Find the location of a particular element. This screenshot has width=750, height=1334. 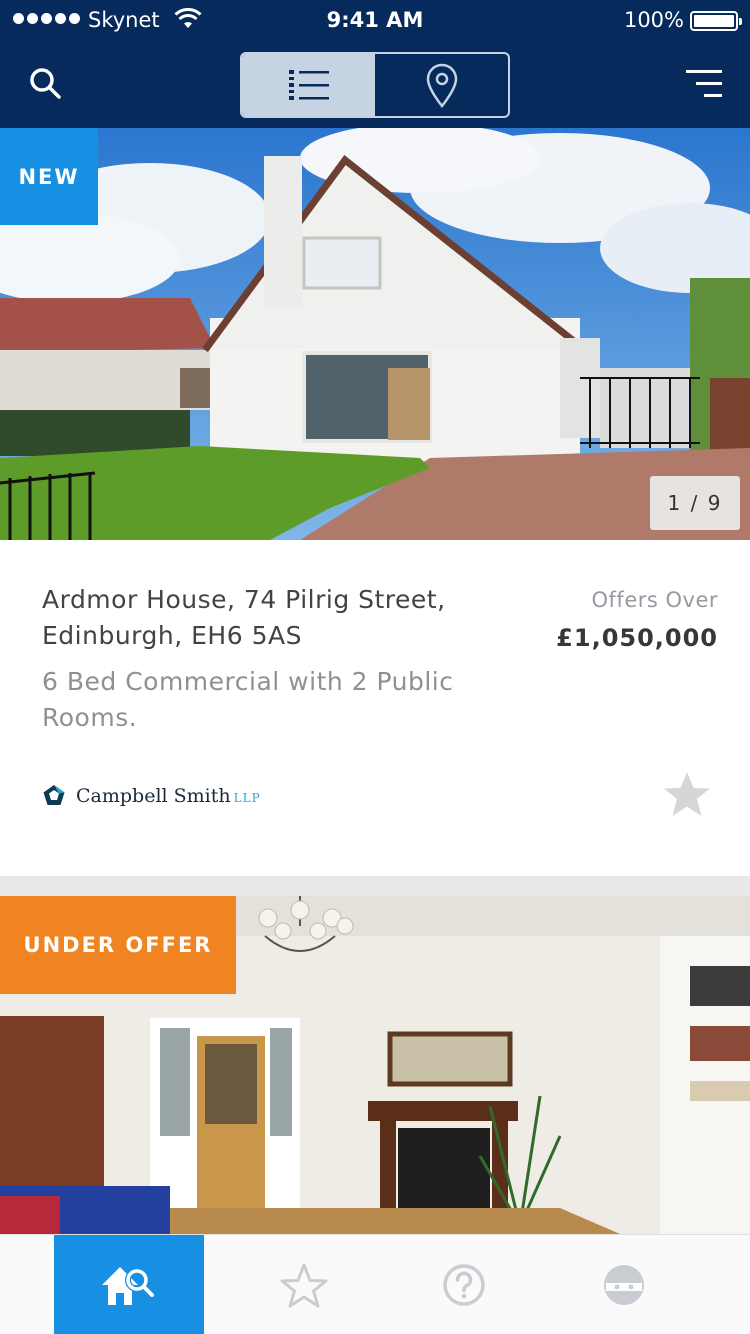

tab-bar is located at coordinates (375, 1284).